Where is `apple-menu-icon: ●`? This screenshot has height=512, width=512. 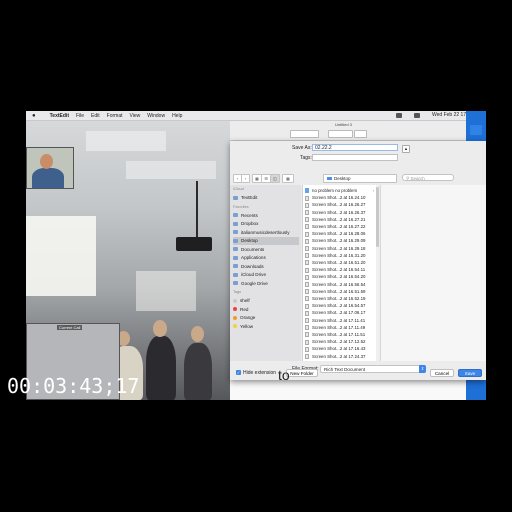 apple-menu-icon: ● is located at coordinates (34, 116).